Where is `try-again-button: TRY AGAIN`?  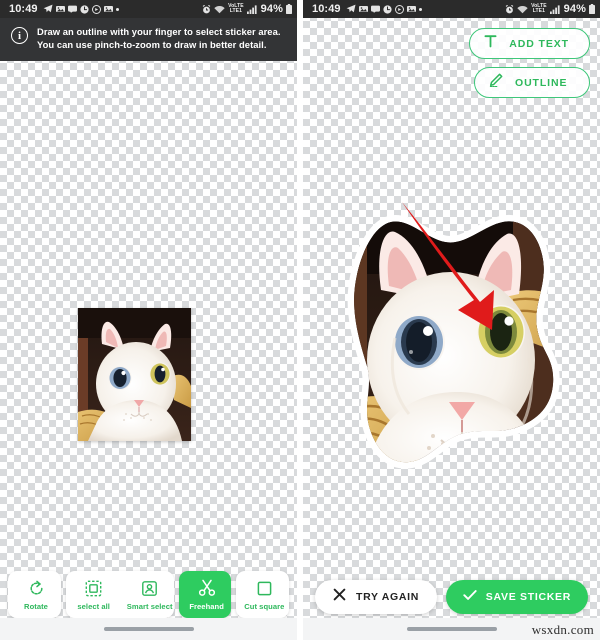
try-again-button: TRY AGAIN is located at coordinates (376, 597).